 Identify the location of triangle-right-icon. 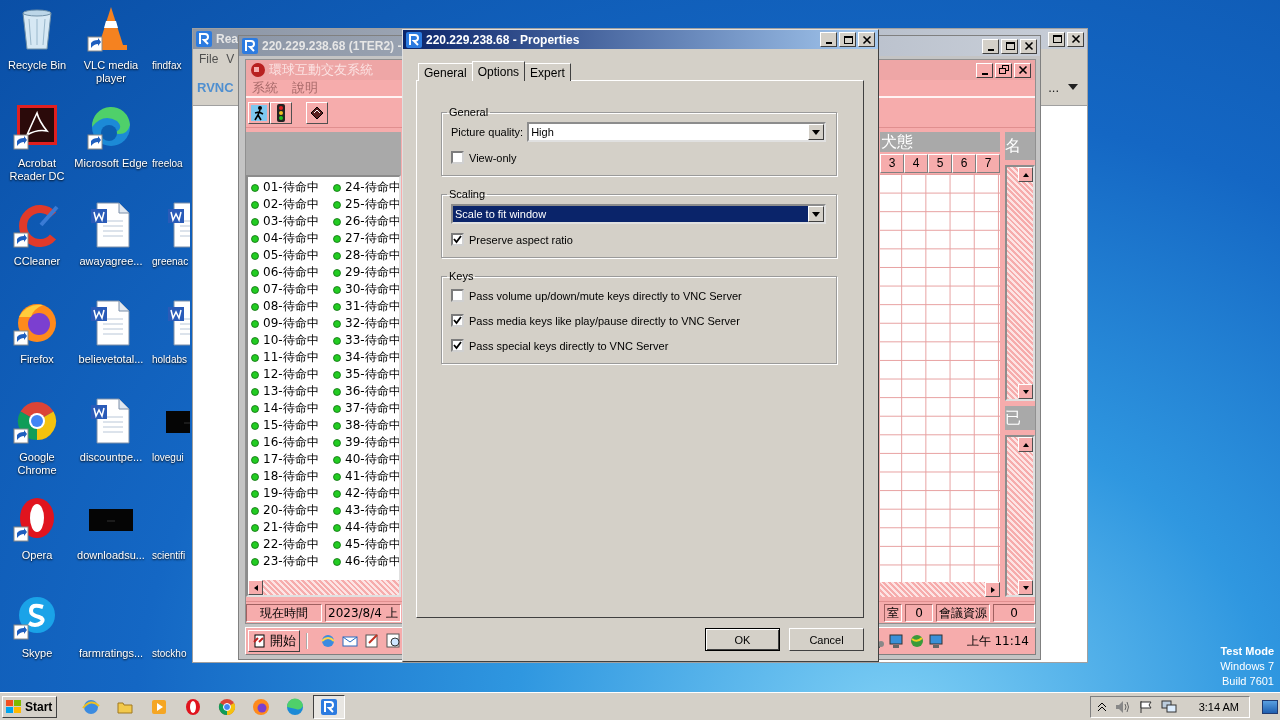
(992, 589).